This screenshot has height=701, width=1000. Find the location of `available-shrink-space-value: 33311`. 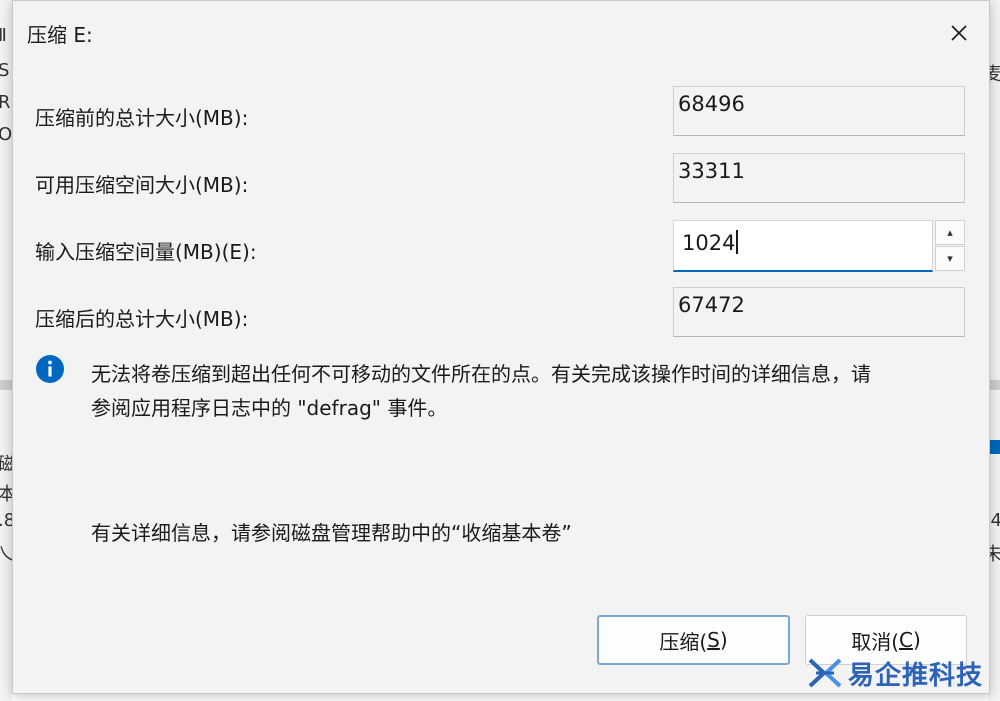

available-shrink-space-value: 33311 is located at coordinates (819, 178).